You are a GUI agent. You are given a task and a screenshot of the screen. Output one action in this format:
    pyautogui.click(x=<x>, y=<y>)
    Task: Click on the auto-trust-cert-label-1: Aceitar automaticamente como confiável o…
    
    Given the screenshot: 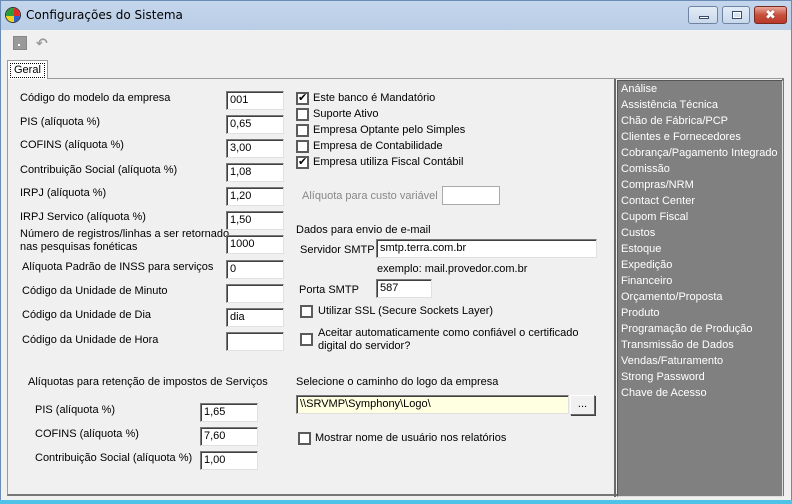 What is the action you would take?
    pyautogui.click(x=448, y=333)
    